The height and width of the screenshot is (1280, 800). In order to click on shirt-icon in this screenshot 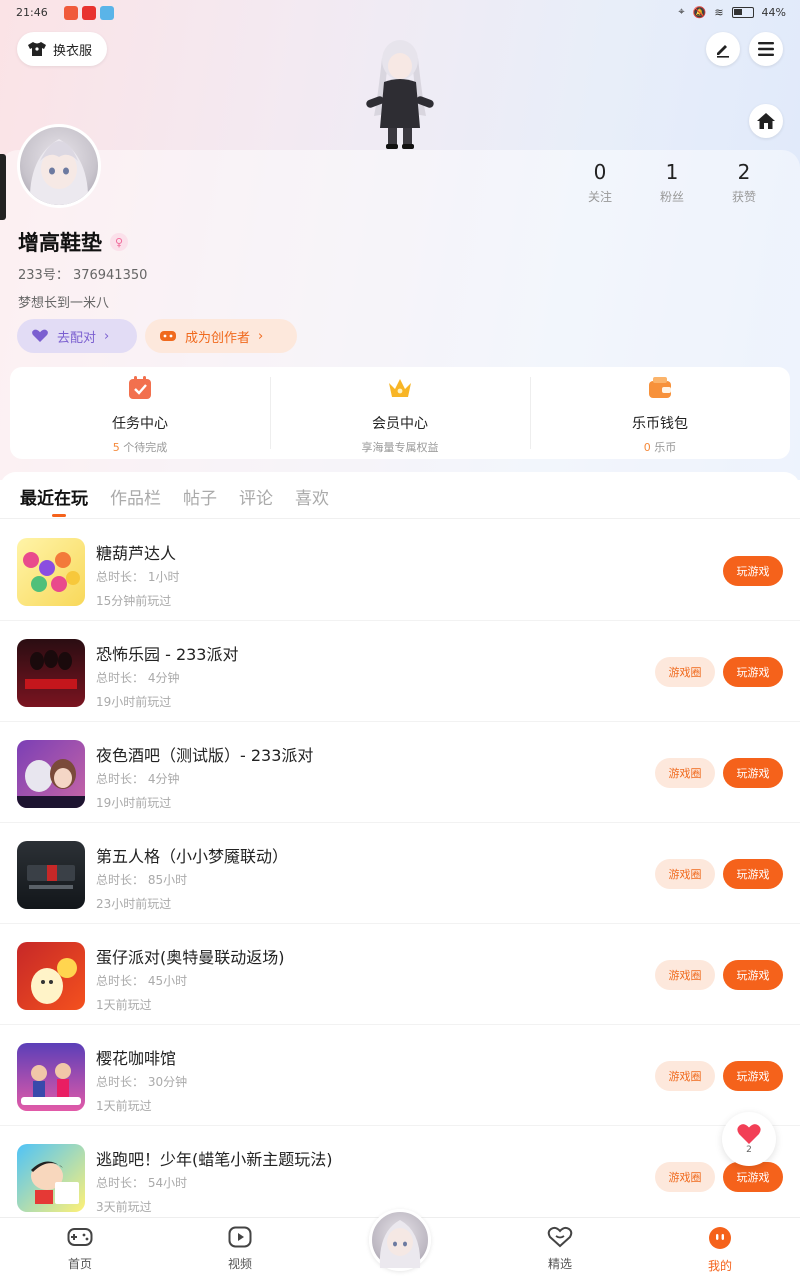, I will do `click(37, 49)`.